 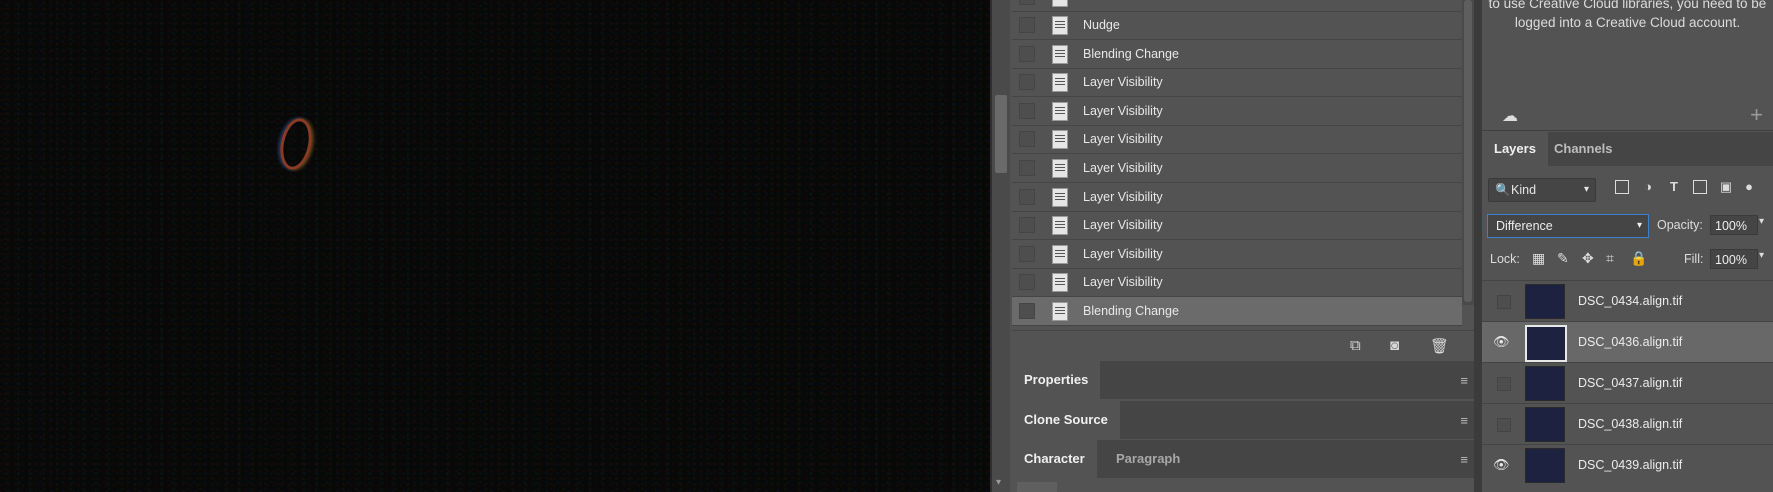 I want to click on character-panel-body, so click(x=1243, y=485).